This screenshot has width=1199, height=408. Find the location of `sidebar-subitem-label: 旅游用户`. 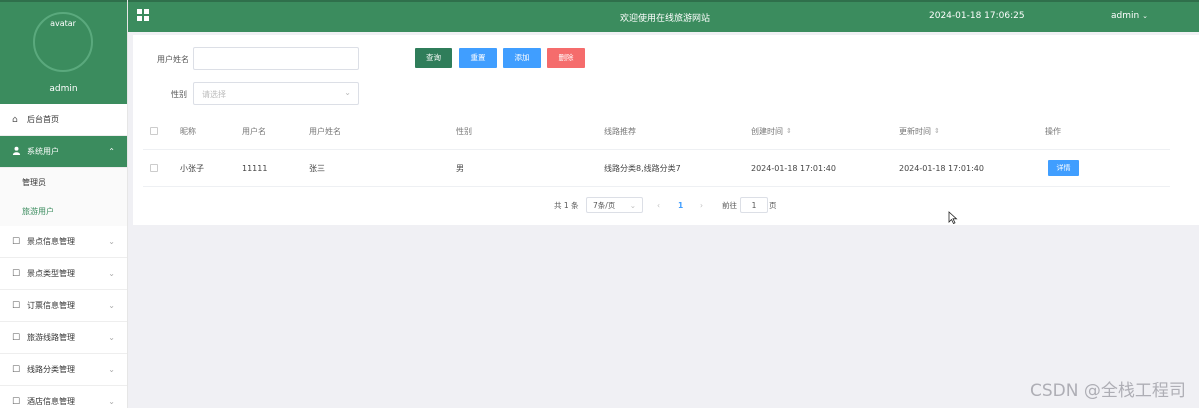

sidebar-subitem-label: 旅游用户 is located at coordinates (38, 211).